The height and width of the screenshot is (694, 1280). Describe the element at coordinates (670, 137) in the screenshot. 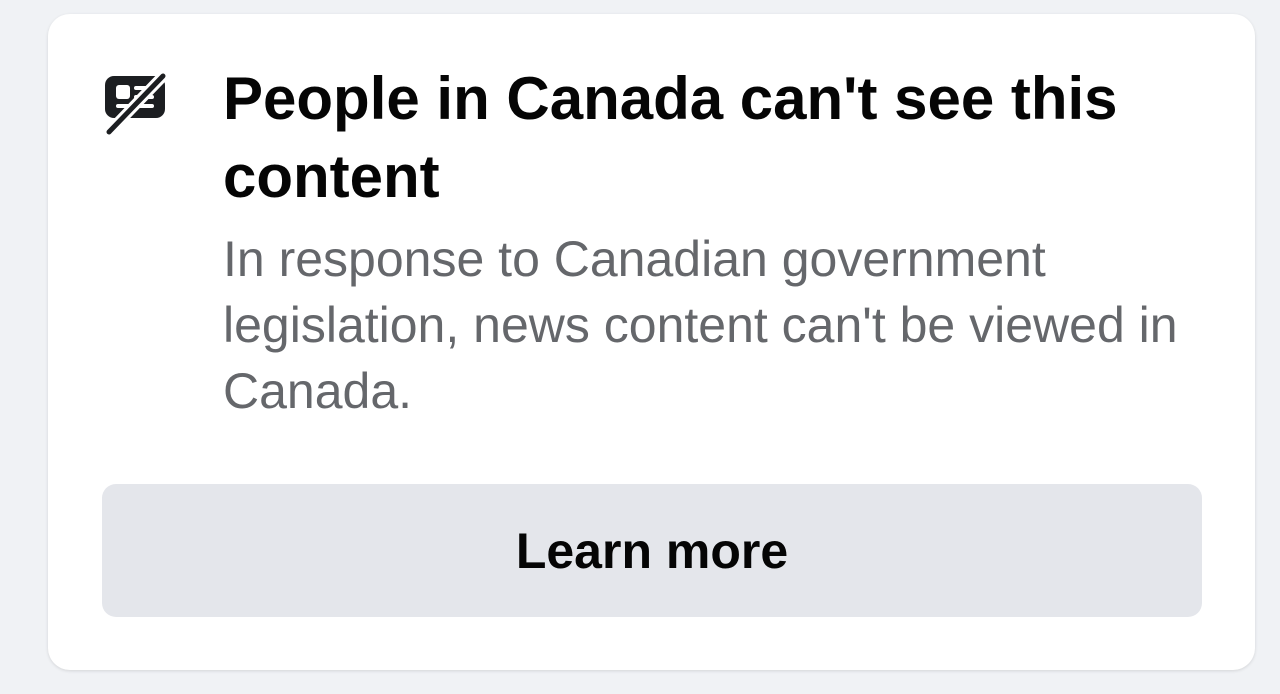

I see `notice-title: People in Canada can't see this content` at that location.